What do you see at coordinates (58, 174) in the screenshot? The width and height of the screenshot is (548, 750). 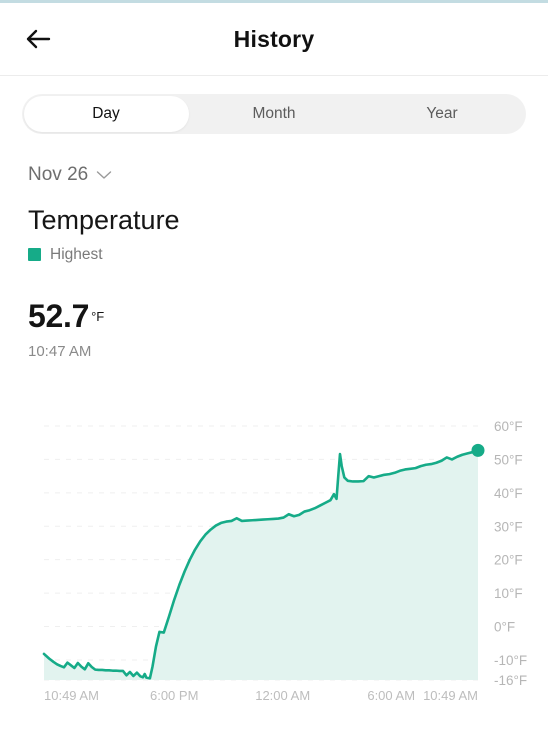 I see `date-label: Nov 26` at bounding box center [58, 174].